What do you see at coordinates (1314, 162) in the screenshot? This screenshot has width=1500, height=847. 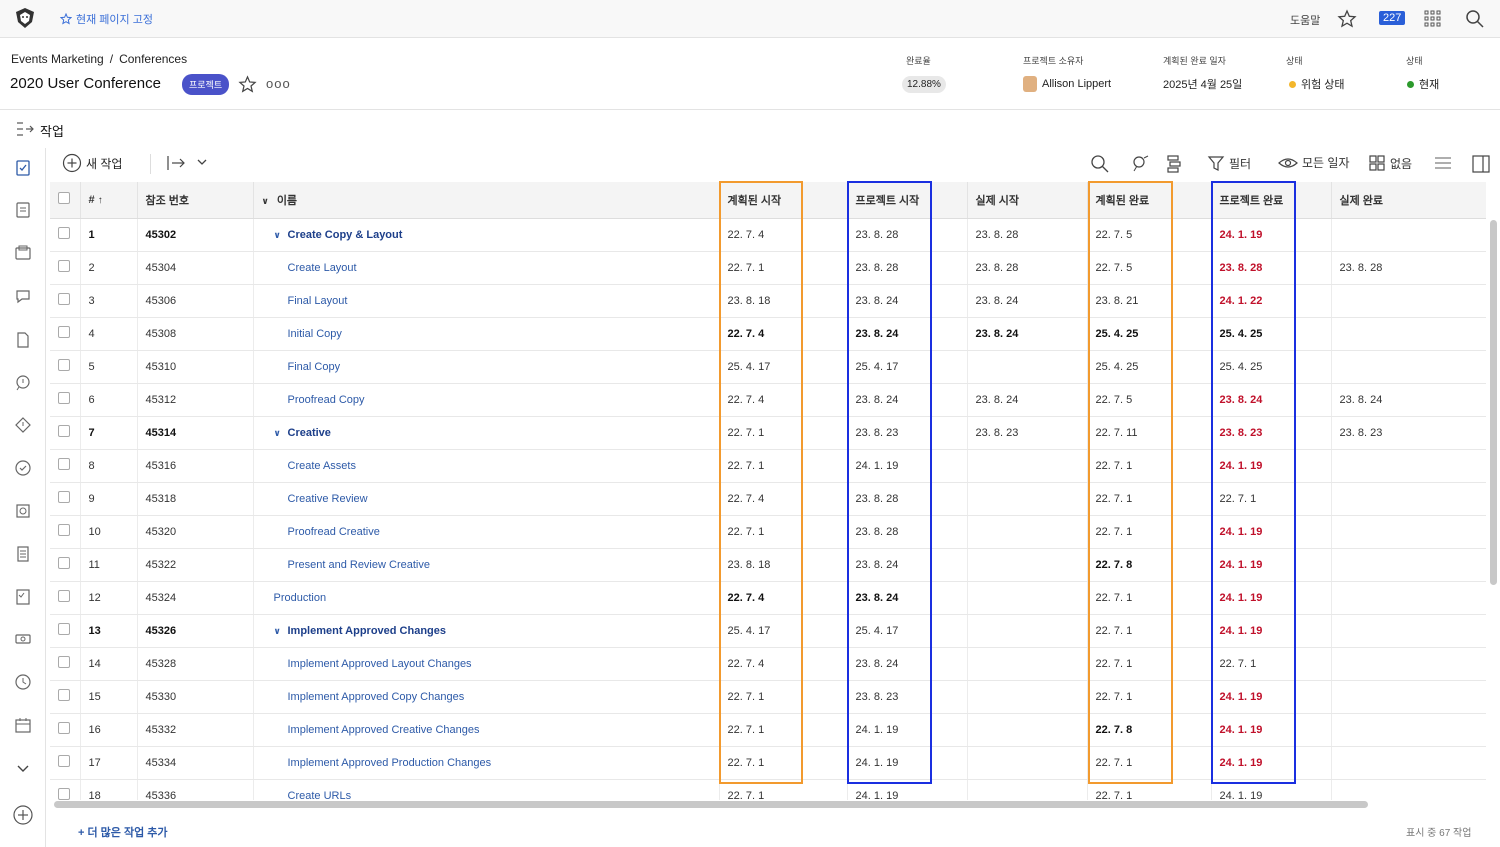 I see `all-dates-button: 모든 일자` at bounding box center [1314, 162].